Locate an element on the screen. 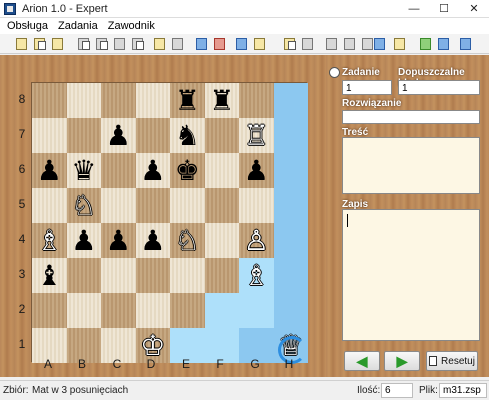 The image size is (489, 400). square-b5: ♘ is located at coordinates (83, 205).